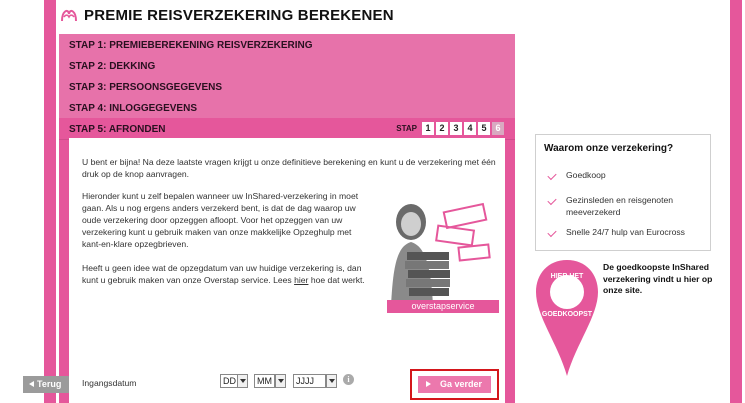 The height and width of the screenshot is (403, 745). What do you see at coordinates (586, 175) in the screenshot?
I see `why-item-1: Goedkoop` at bounding box center [586, 175].